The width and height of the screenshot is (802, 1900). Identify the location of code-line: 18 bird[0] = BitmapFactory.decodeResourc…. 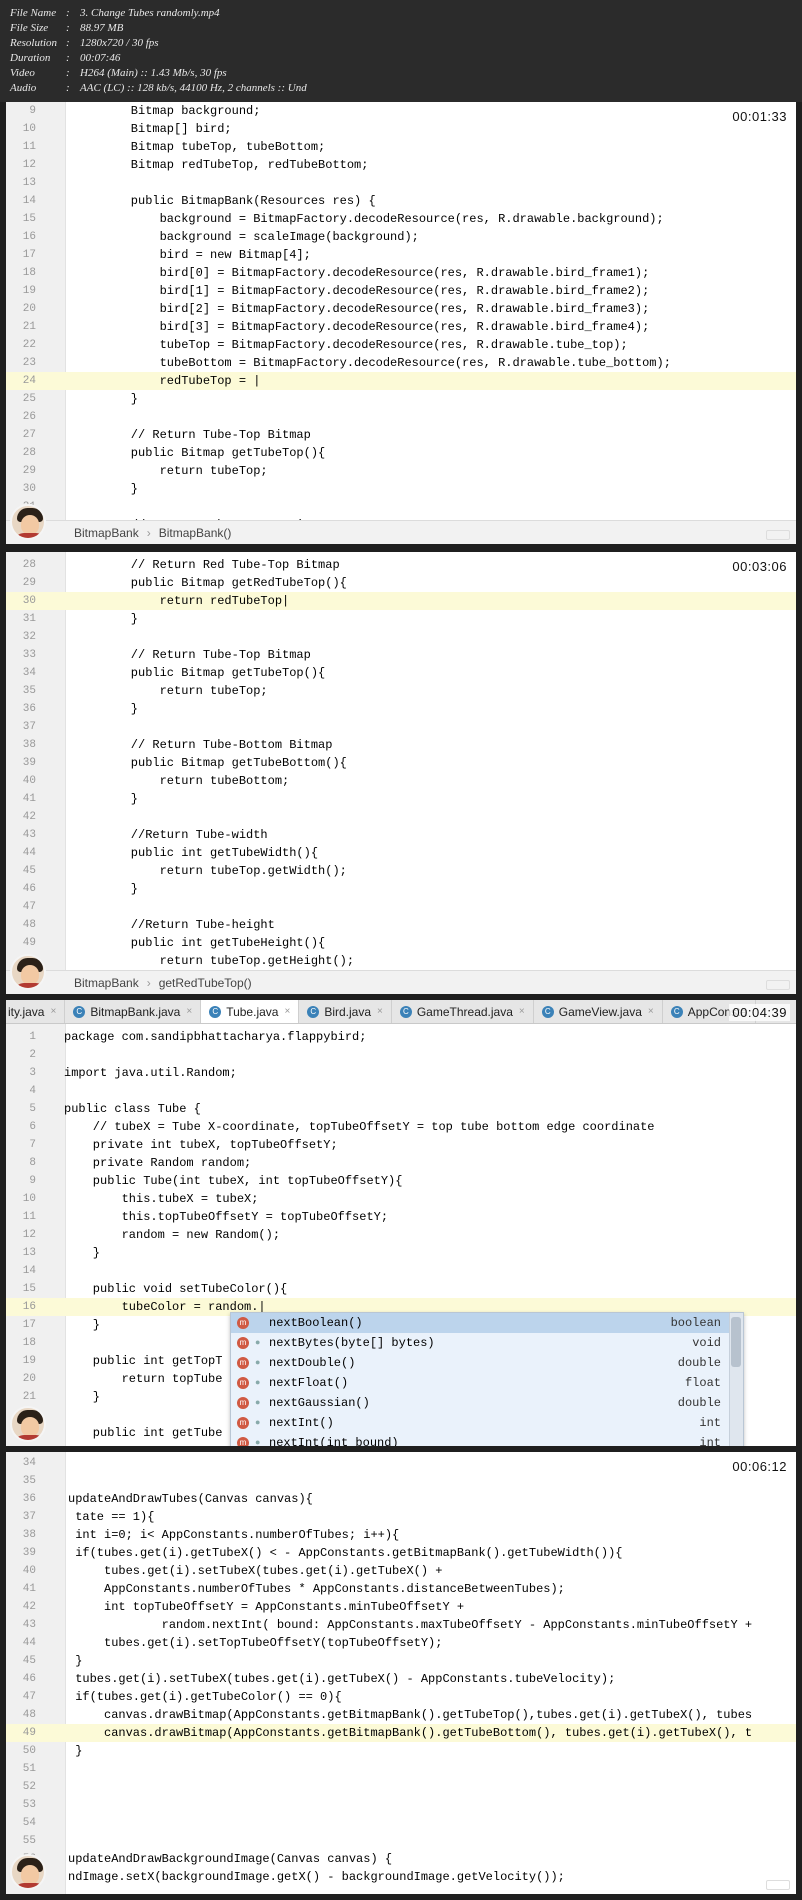
(401, 273).